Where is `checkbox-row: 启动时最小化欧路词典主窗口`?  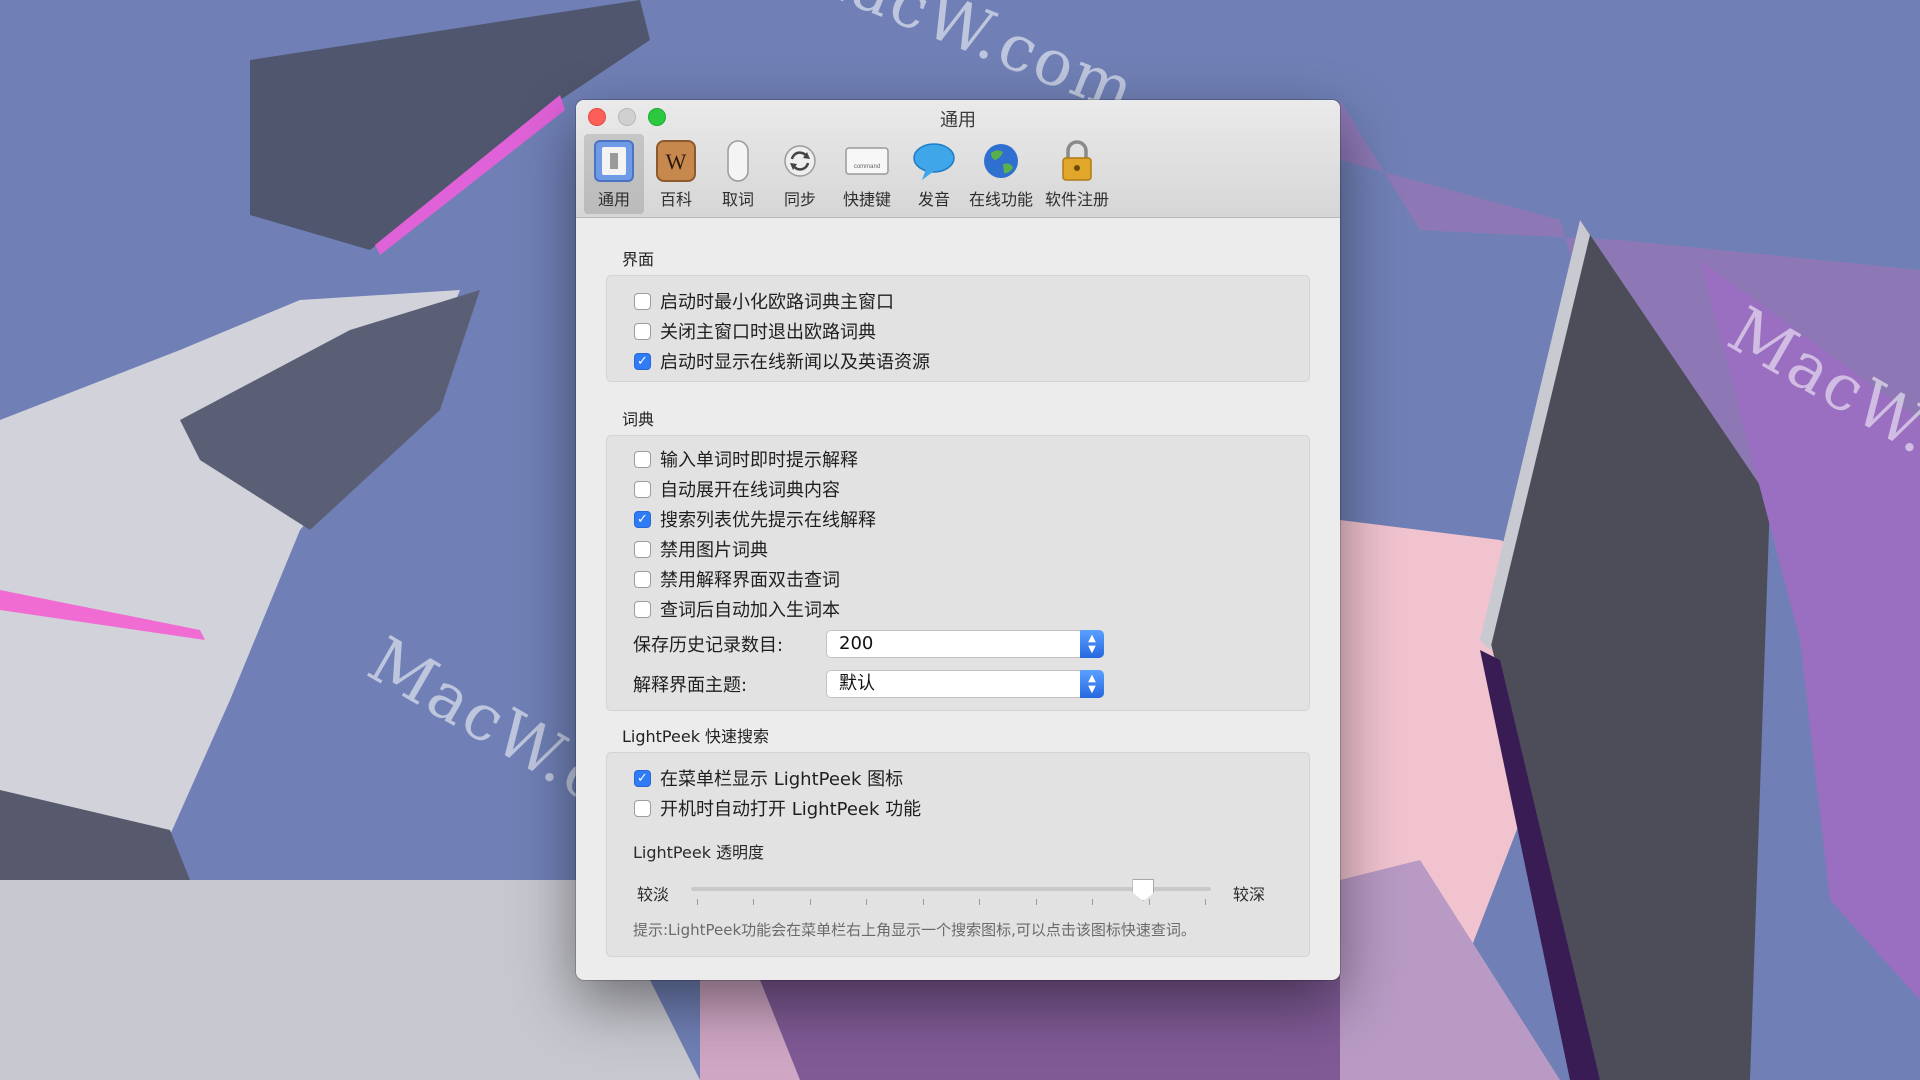
checkbox-row: 启动时最小化欧路词典主窗口 is located at coordinates (958, 301).